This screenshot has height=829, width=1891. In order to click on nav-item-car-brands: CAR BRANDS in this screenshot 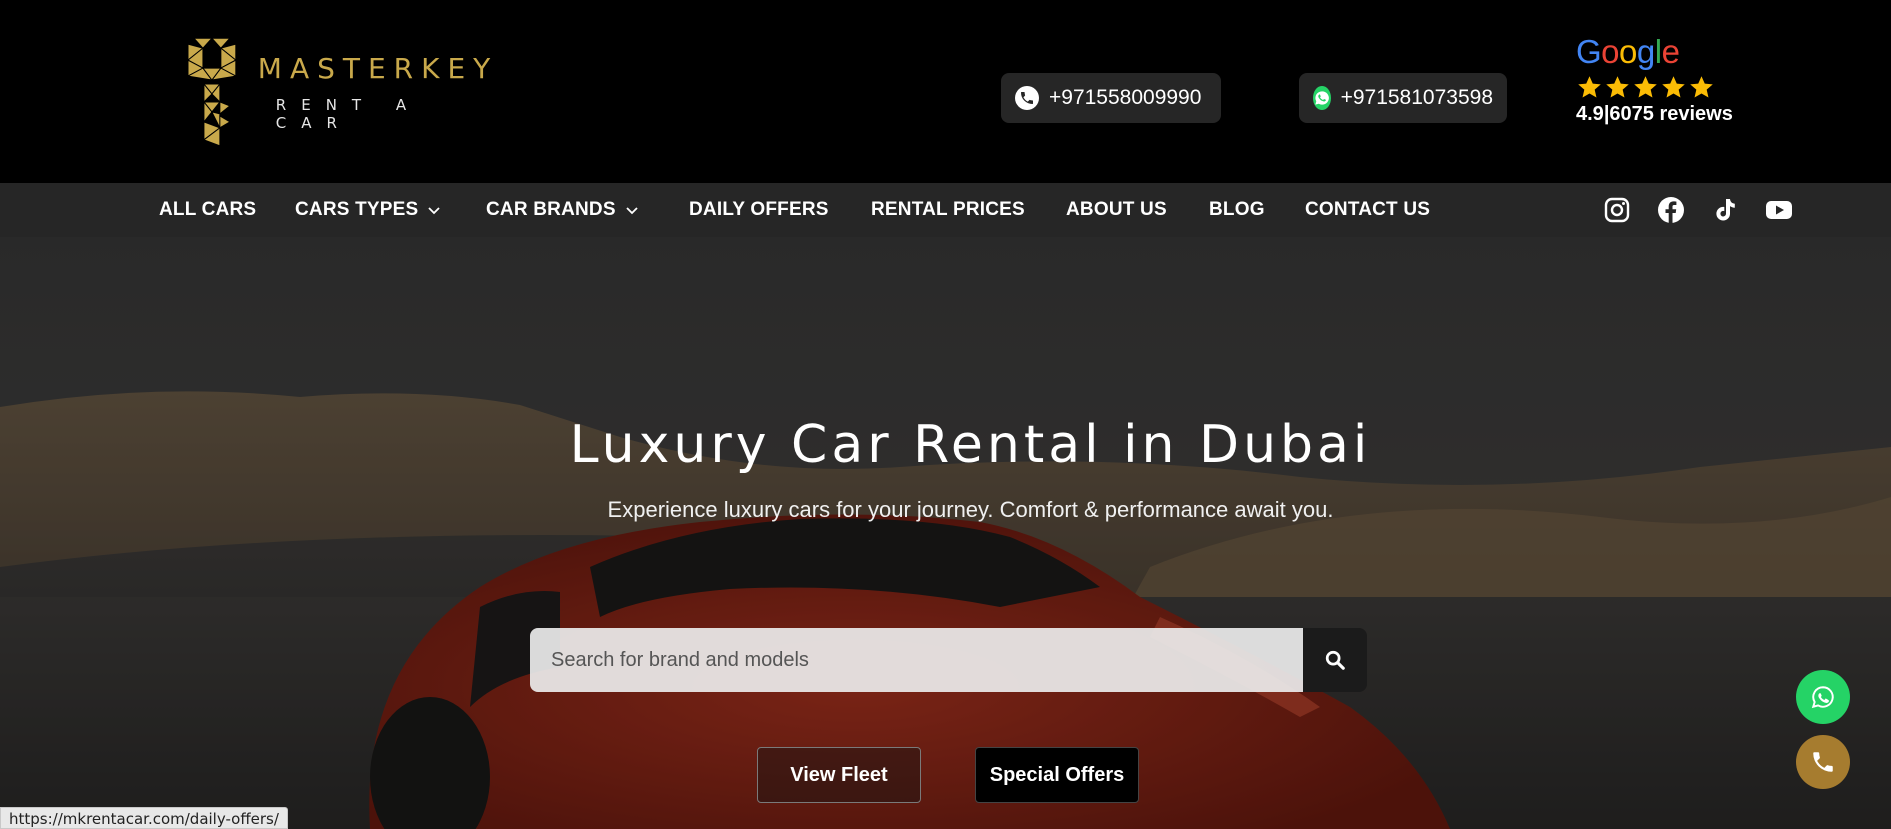, I will do `click(563, 210)`.